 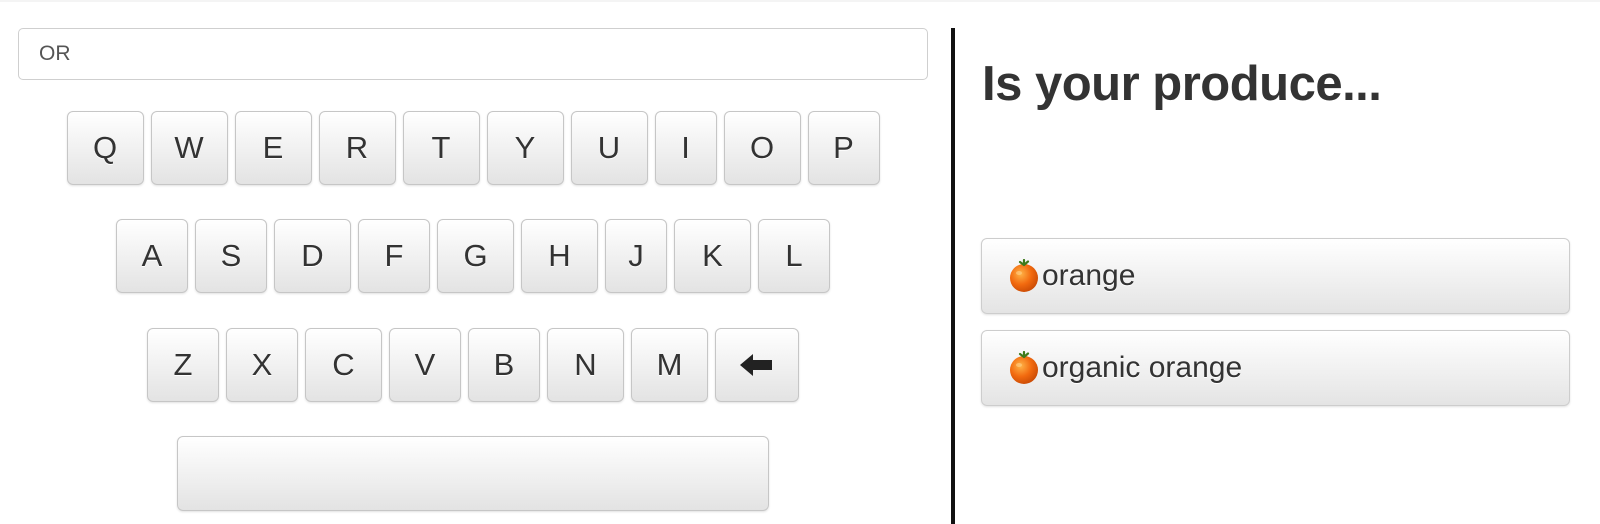 I want to click on key-u: U, so click(x=609, y=148).